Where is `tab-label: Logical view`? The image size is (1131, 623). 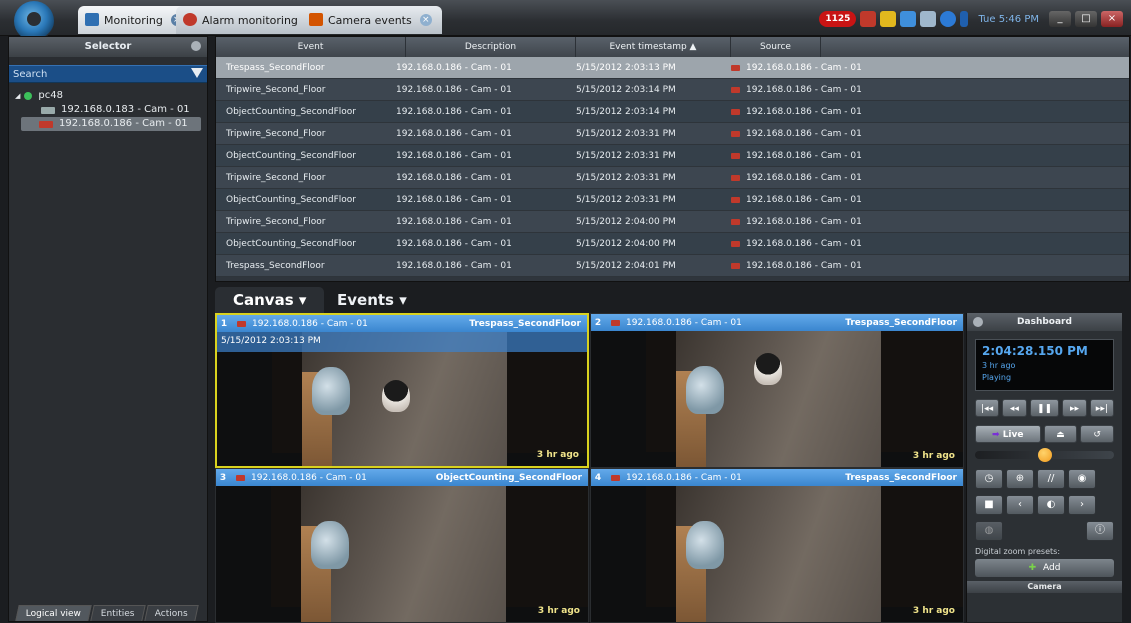 tab-label: Logical view is located at coordinates (53, 614).